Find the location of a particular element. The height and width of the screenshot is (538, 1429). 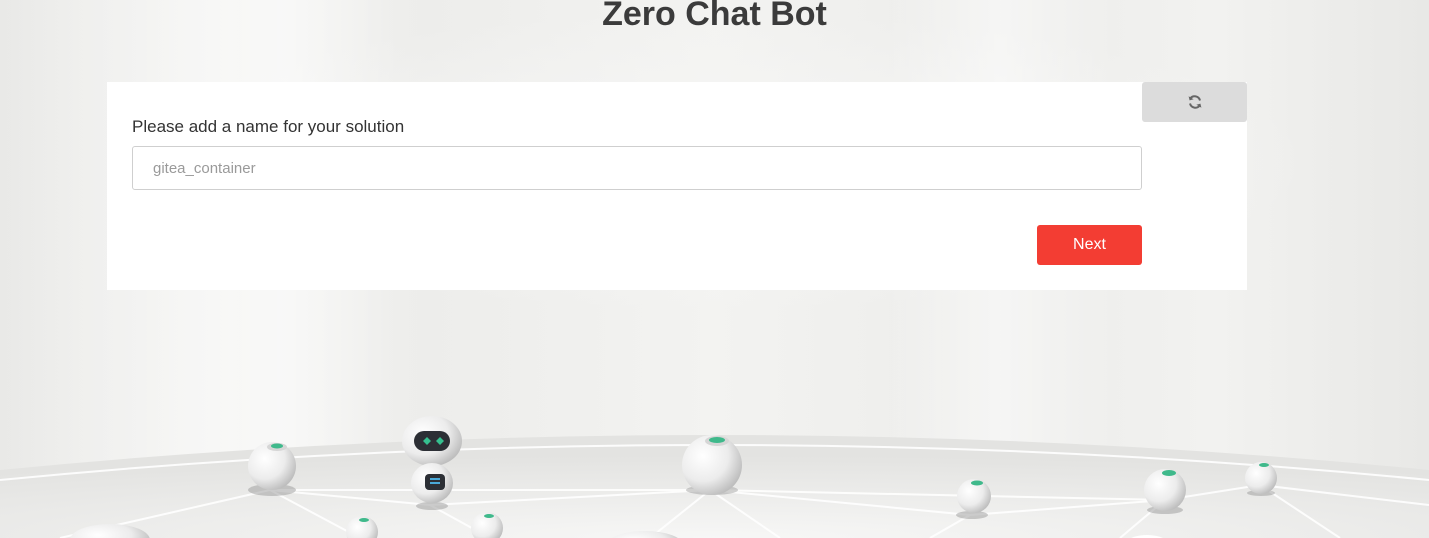

refresh-icon is located at coordinates (1194, 102).